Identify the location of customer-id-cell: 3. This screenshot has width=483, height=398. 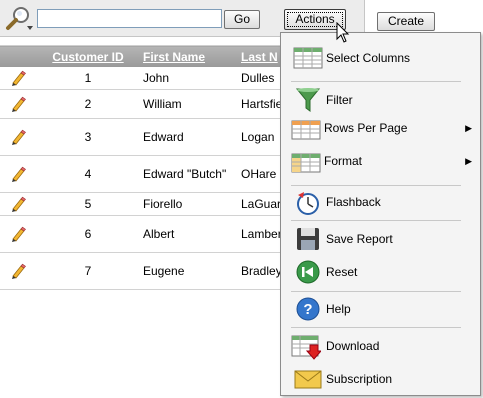
(88, 137).